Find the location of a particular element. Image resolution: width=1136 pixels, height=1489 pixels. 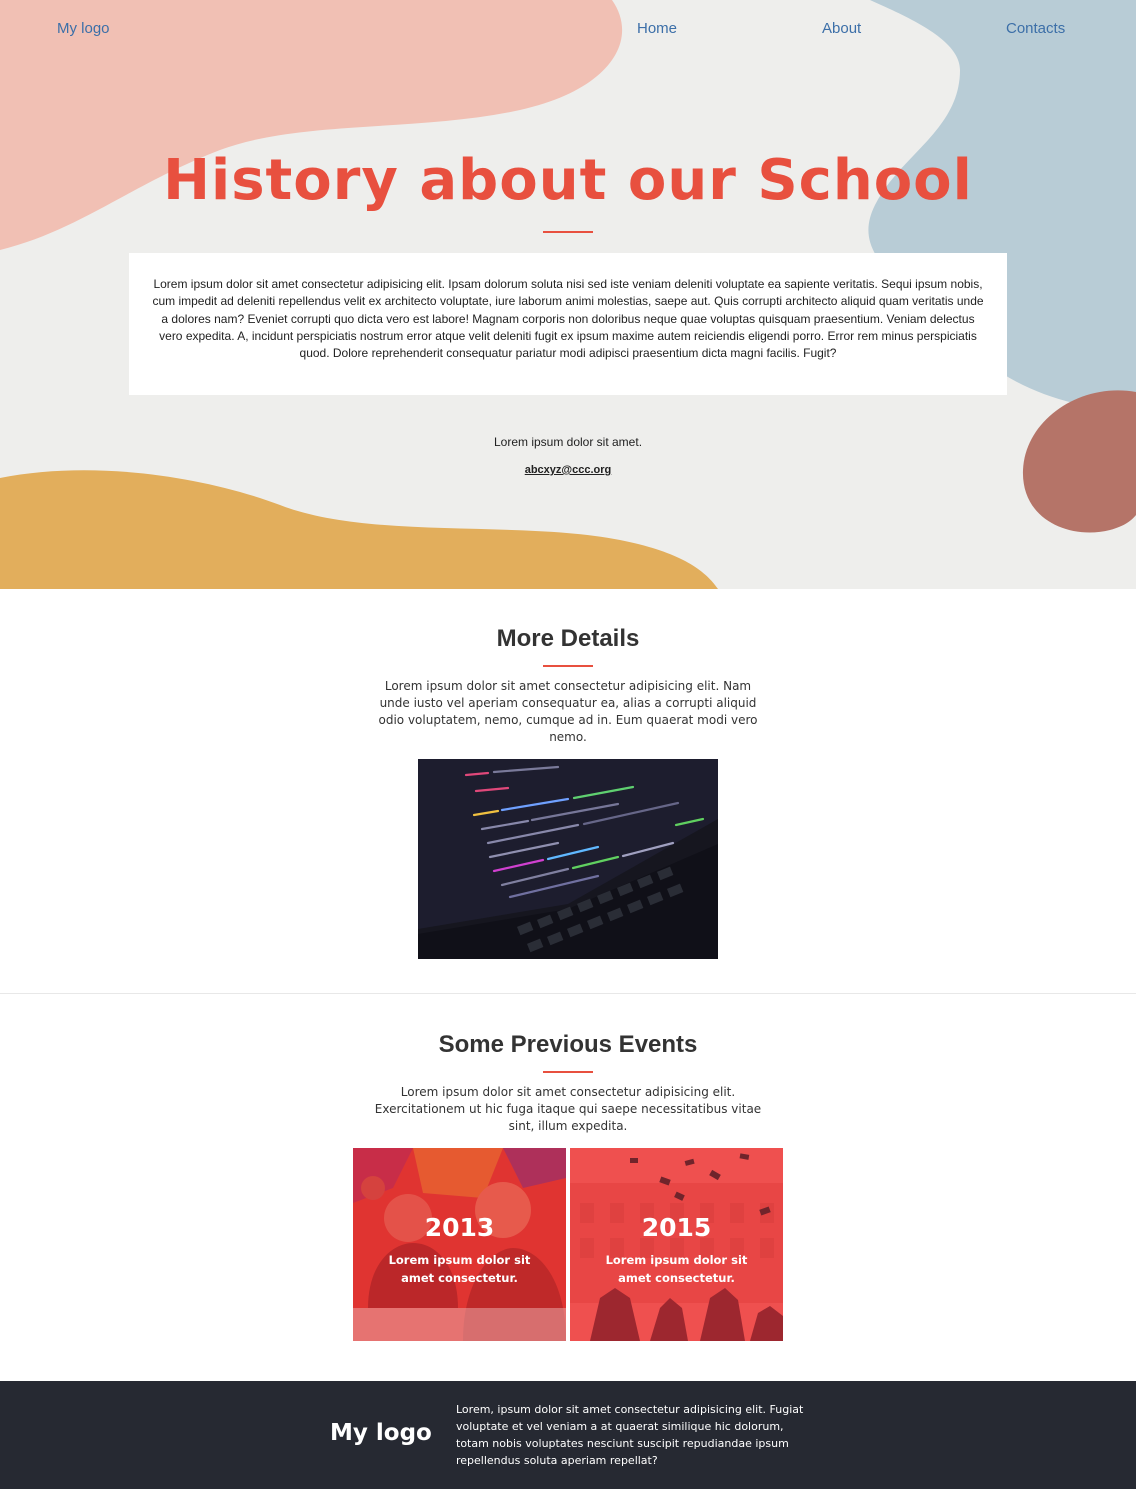

section-divider is located at coordinates (568, 993).